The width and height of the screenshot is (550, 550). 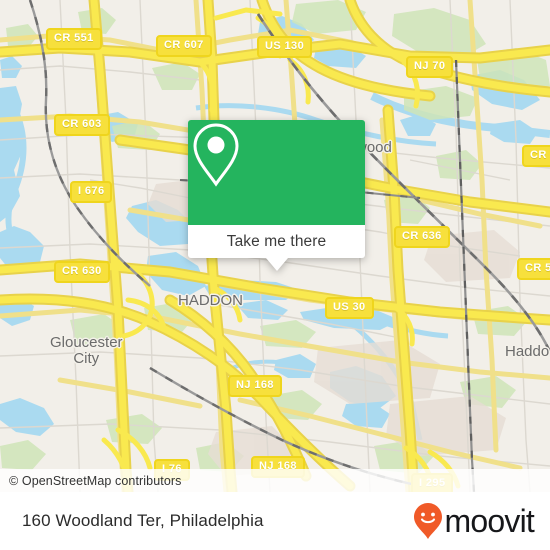 What do you see at coordinates (276, 172) in the screenshot?
I see `callout-icon-area` at bounding box center [276, 172].